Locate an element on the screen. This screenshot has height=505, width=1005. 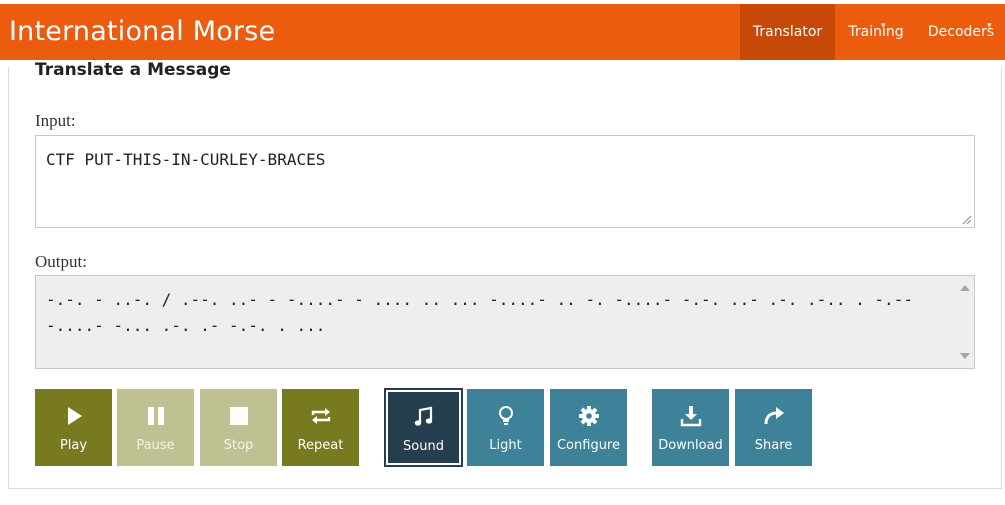
input-label: Input: is located at coordinates (55, 120).